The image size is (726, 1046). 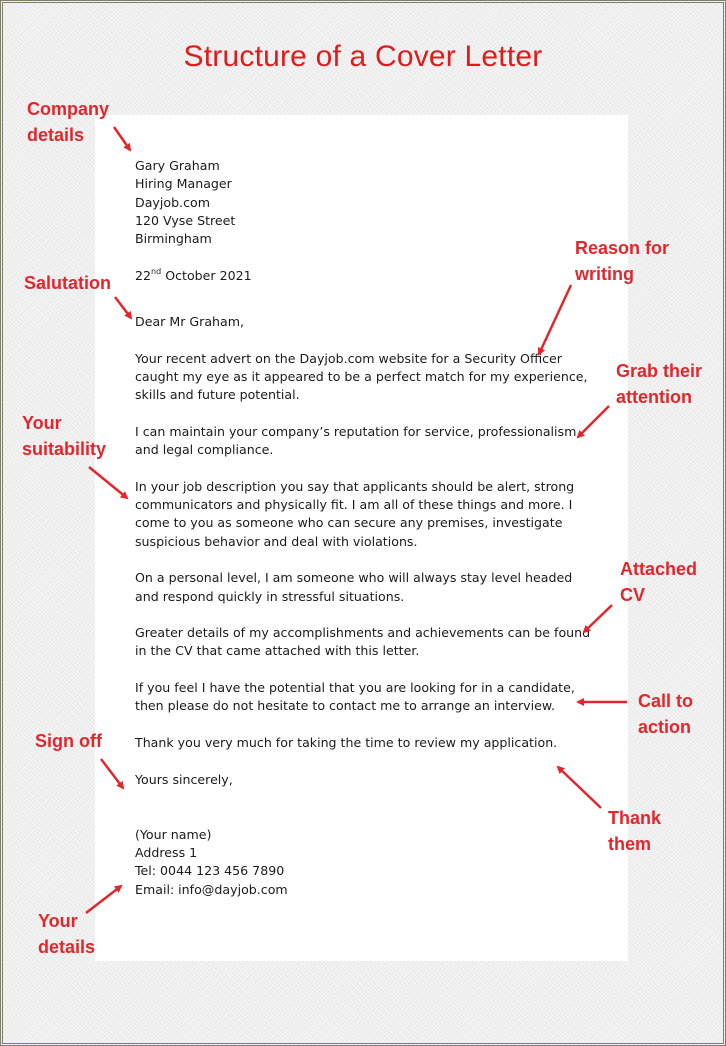 I want to click on label-thank-them: Thank them, so click(x=635, y=831).